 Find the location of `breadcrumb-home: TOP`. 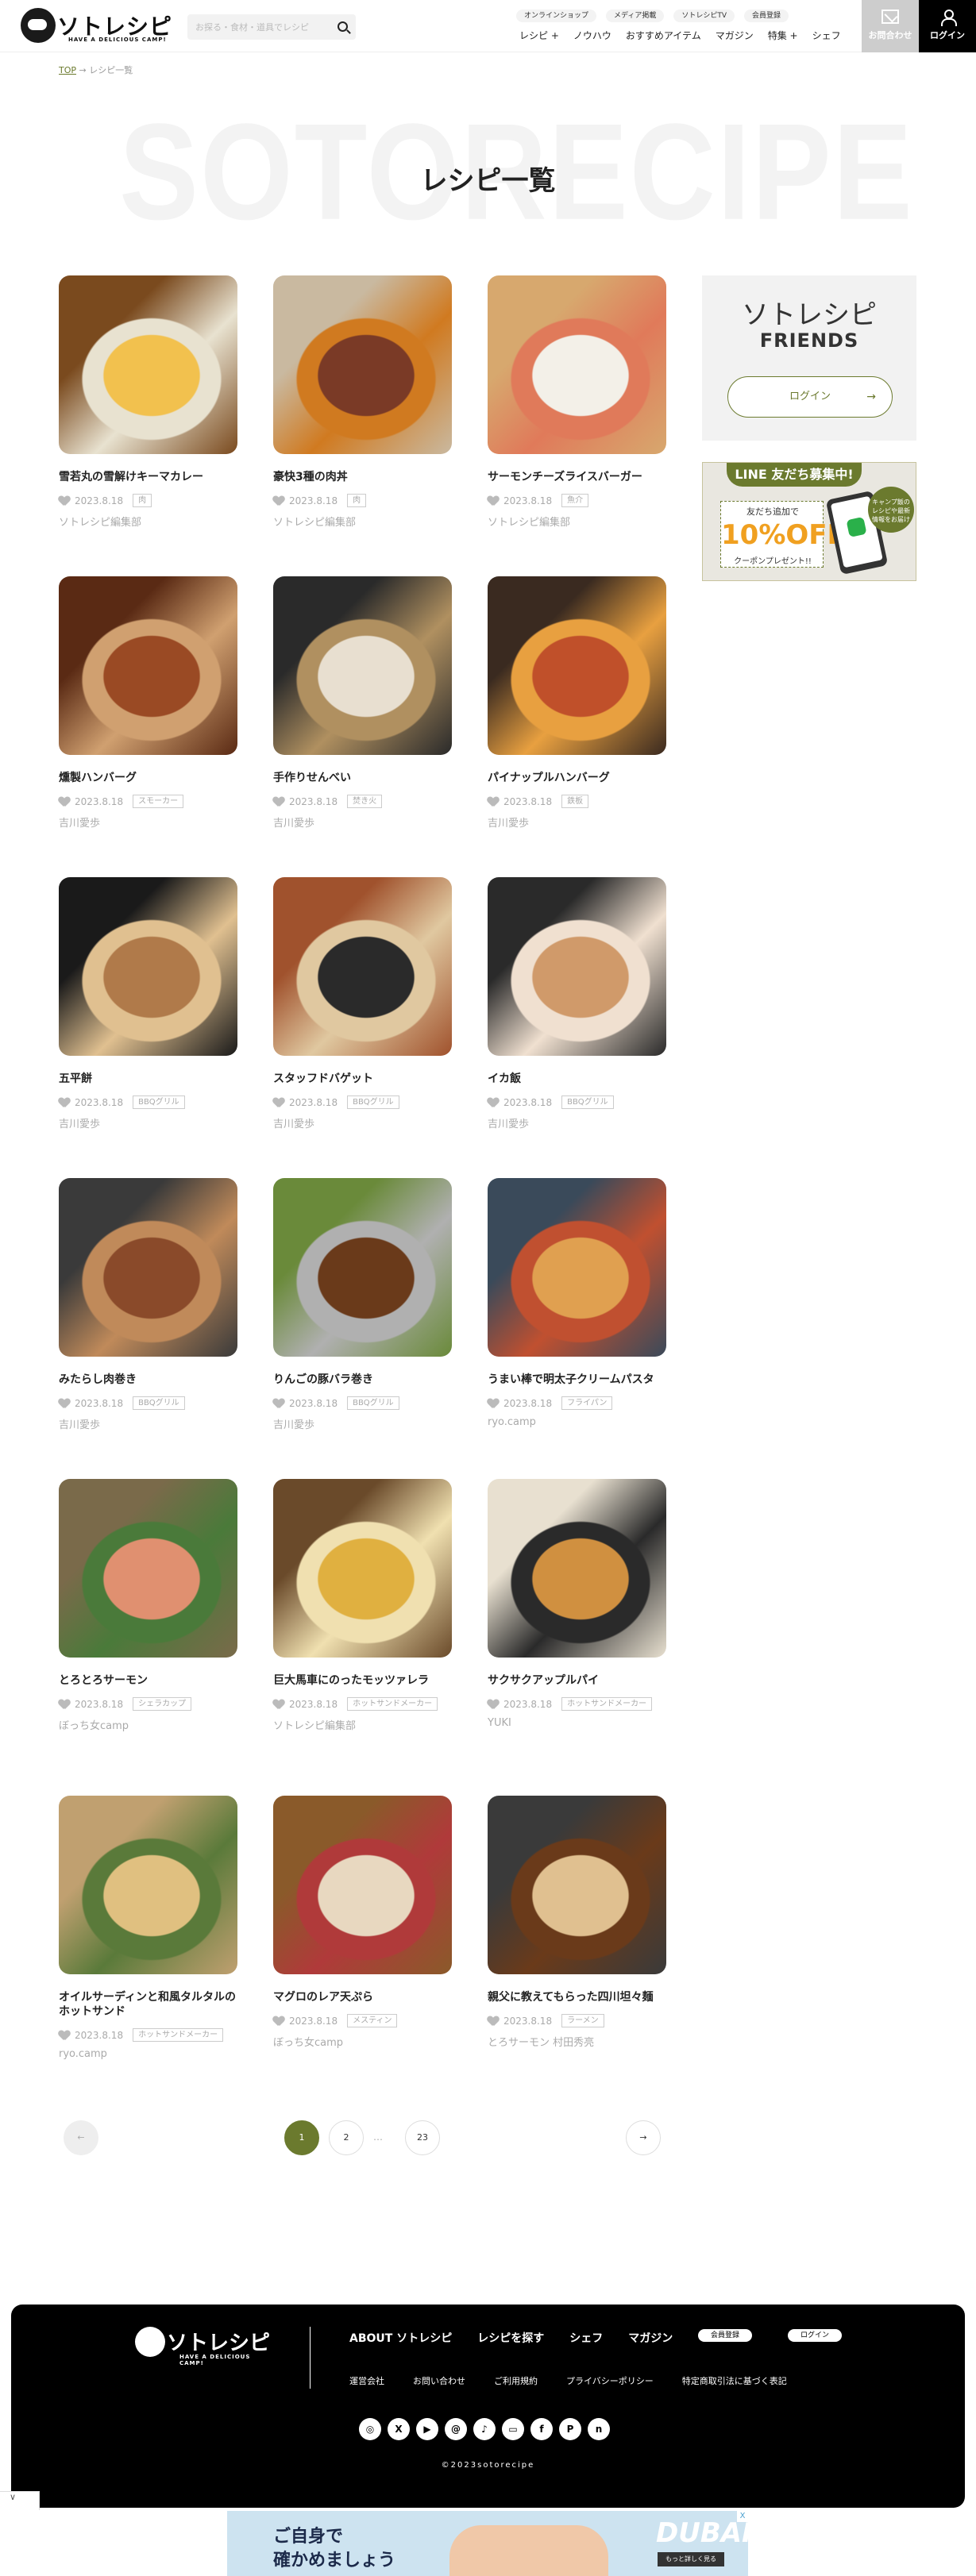

breadcrumb-home: TOP is located at coordinates (67, 70).